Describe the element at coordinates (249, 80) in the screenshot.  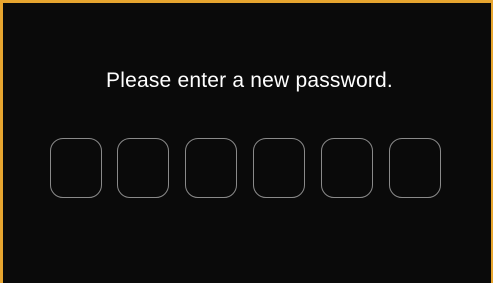
I see `password-prompt: Please enter a new password.` at that location.